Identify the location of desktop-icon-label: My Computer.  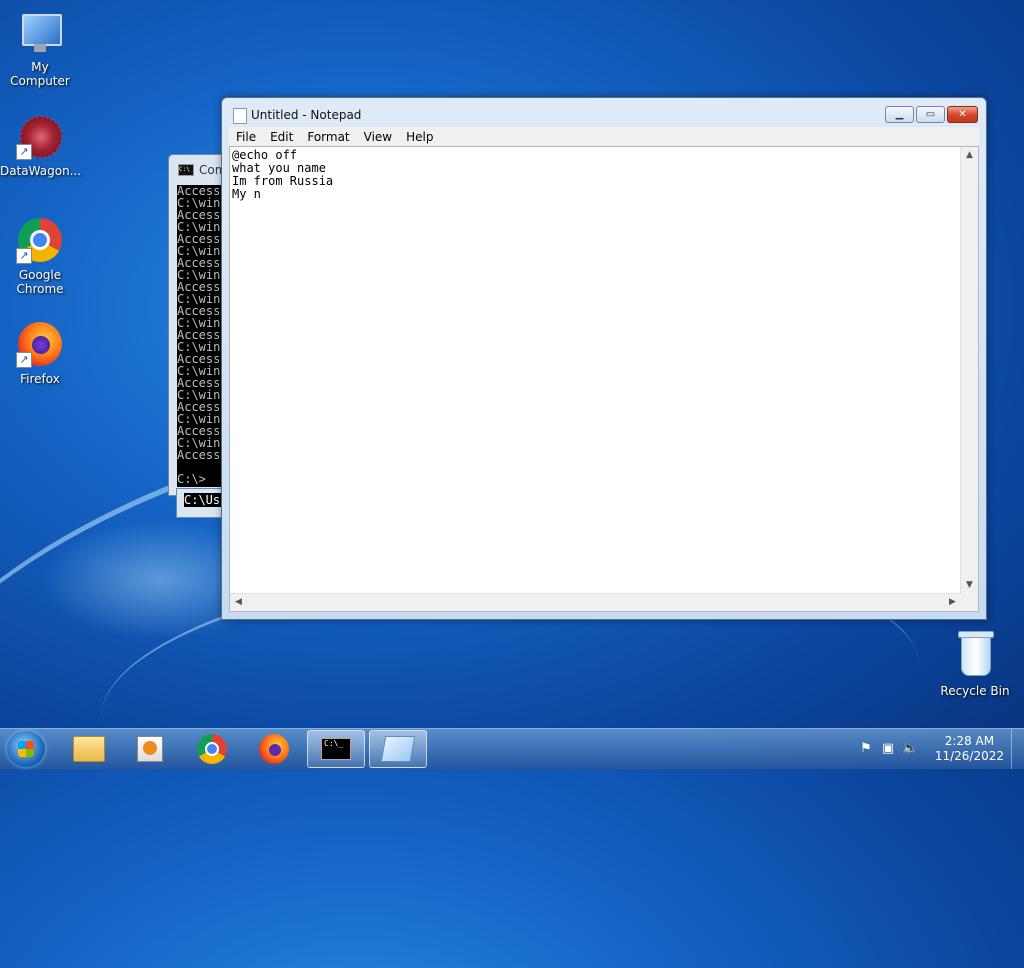
(40, 74).